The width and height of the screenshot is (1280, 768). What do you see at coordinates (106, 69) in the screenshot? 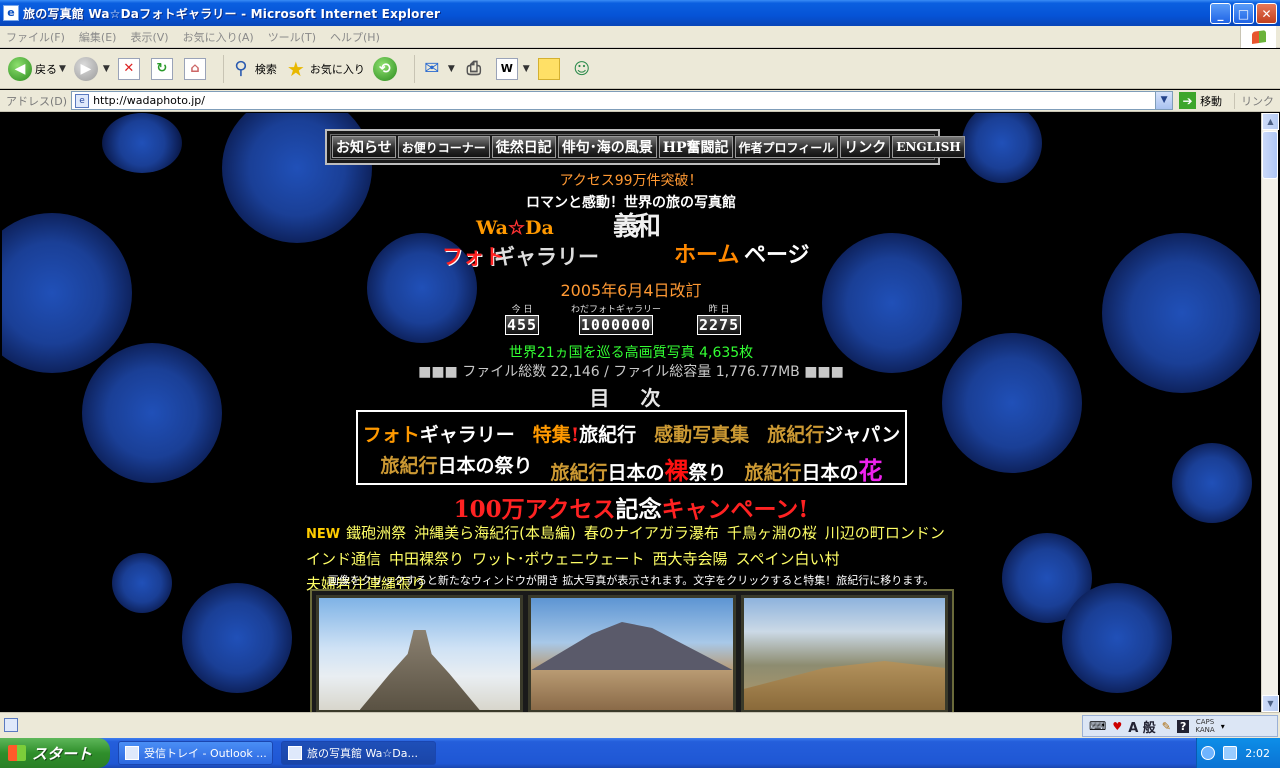
I see `forward-dropdown-icon: ▼` at bounding box center [106, 69].